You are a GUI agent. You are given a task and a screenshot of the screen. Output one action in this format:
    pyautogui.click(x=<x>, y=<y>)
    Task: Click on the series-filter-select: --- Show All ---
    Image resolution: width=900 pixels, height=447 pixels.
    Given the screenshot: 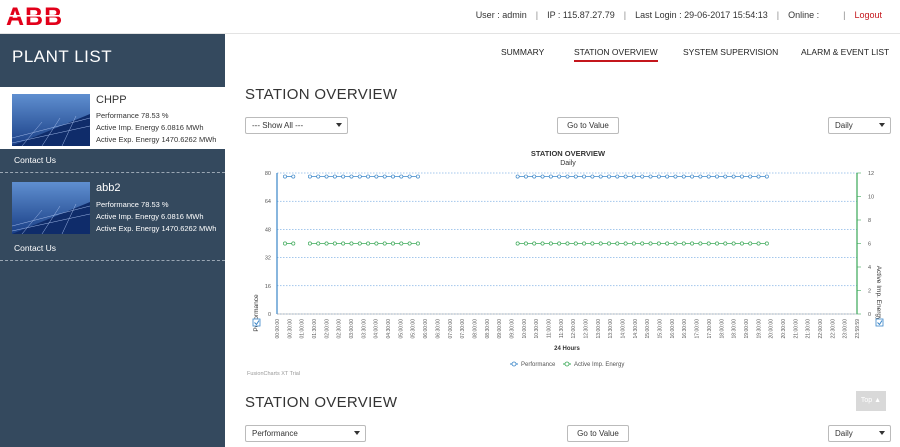 What is the action you would take?
    pyautogui.click(x=296, y=125)
    